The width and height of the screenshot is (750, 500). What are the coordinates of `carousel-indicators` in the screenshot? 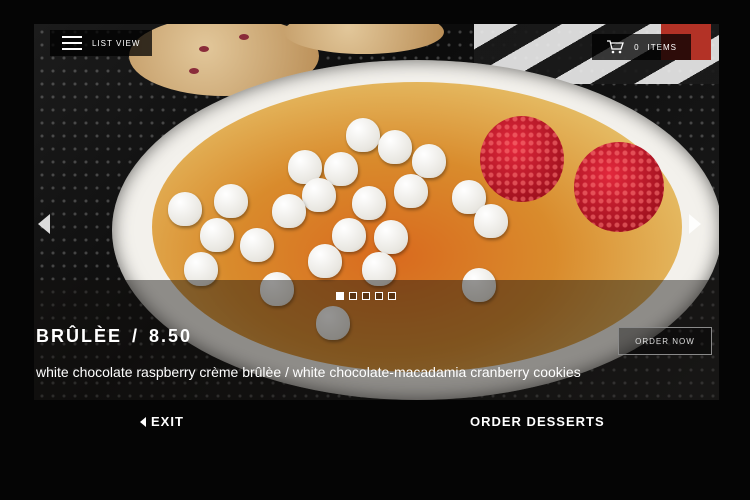 It's located at (366, 296).